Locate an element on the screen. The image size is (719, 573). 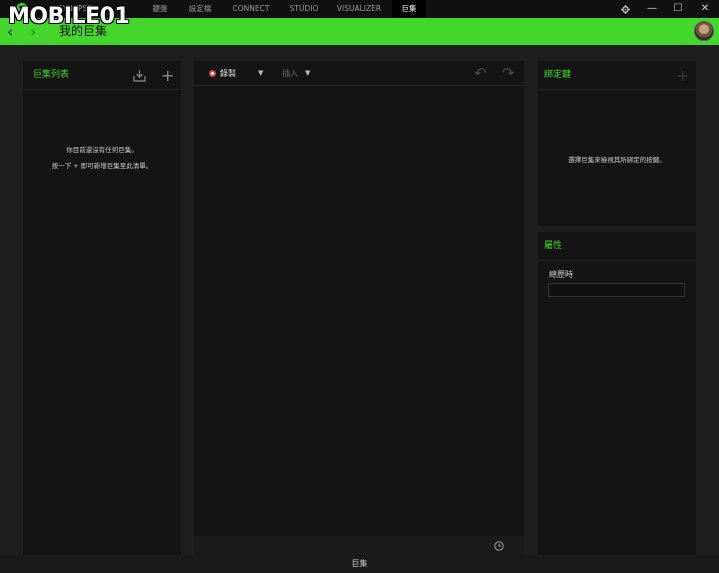
empty-message: 你目前還沒有任何巨集。 is located at coordinates (102, 150).